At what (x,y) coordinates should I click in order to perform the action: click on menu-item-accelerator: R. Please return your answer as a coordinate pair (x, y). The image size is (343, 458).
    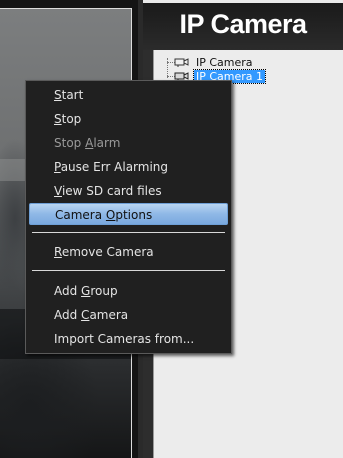
    Looking at the image, I should click on (58, 252).